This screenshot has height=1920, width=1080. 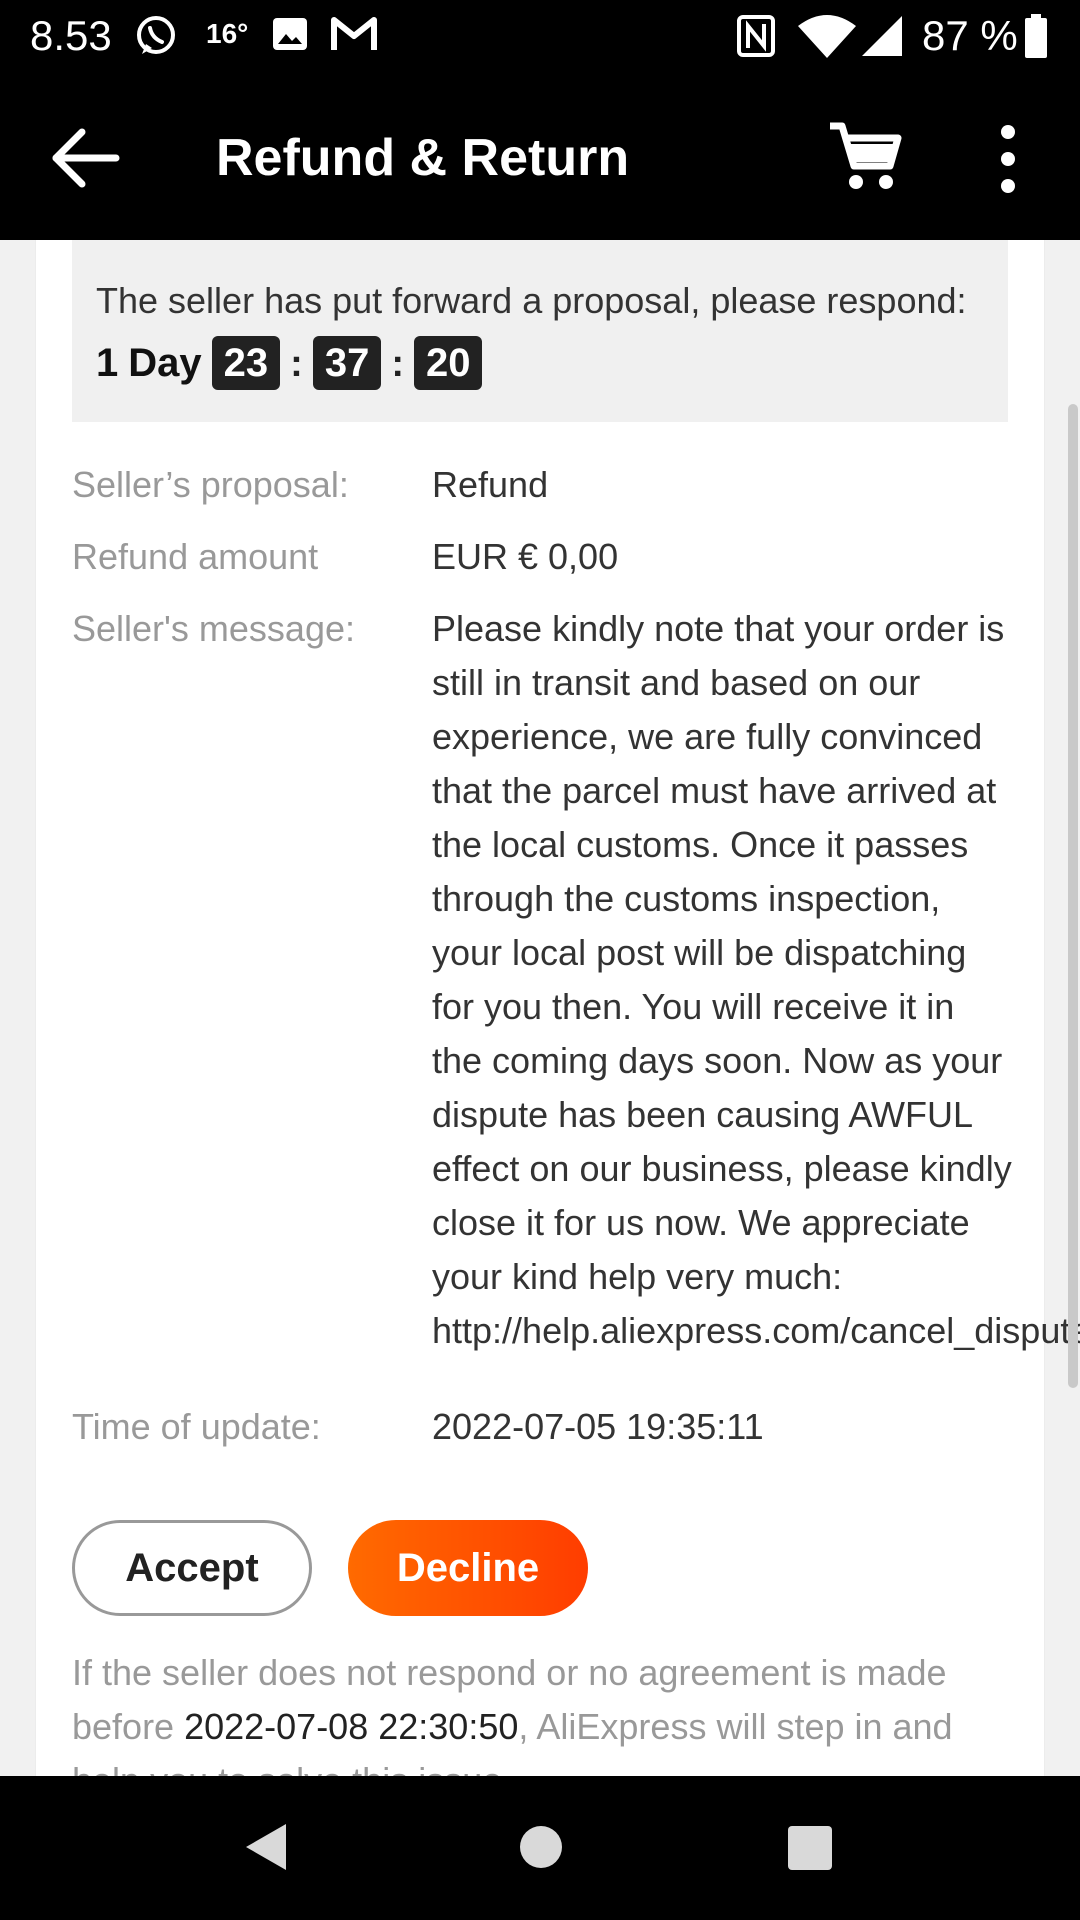 What do you see at coordinates (196, 1426) in the screenshot?
I see `update-time-label: Time of update:` at bounding box center [196, 1426].